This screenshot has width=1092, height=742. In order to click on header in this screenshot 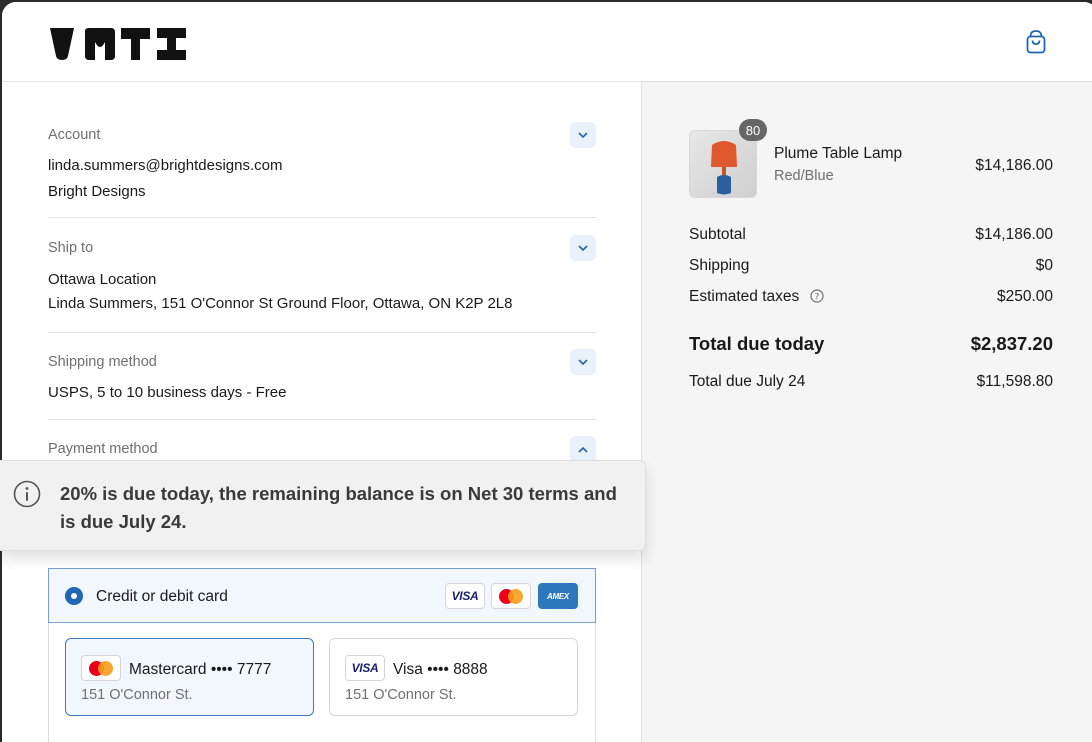, I will do `click(547, 42)`.